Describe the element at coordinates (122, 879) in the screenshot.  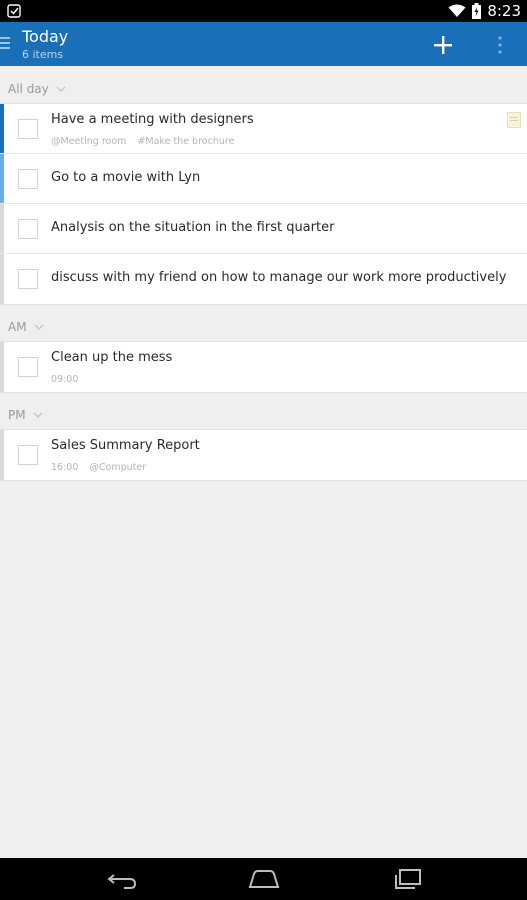
I see `back-icon` at that location.